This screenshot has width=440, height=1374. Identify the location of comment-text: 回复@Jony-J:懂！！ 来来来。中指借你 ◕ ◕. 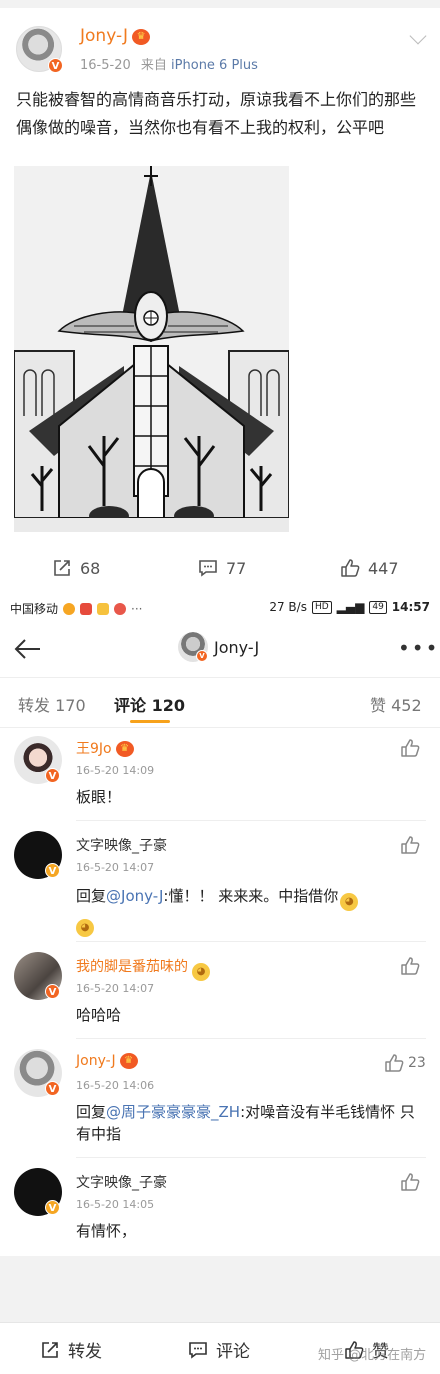
(251, 911).